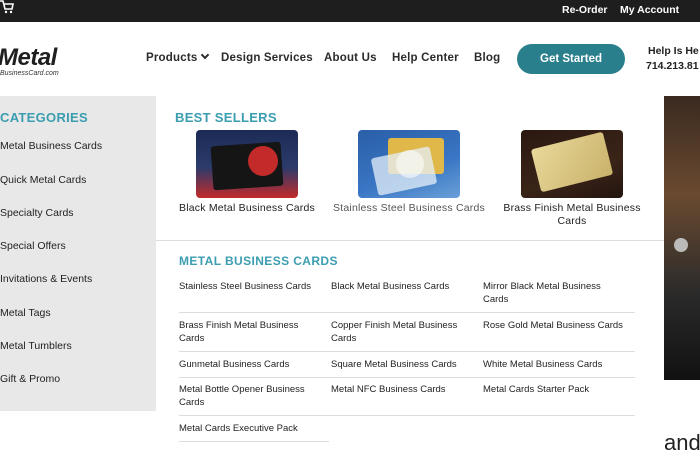 The image size is (700, 467). I want to click on best-seller-label-brass: Brass Finish Metal Business Cards, so click(572, 215).